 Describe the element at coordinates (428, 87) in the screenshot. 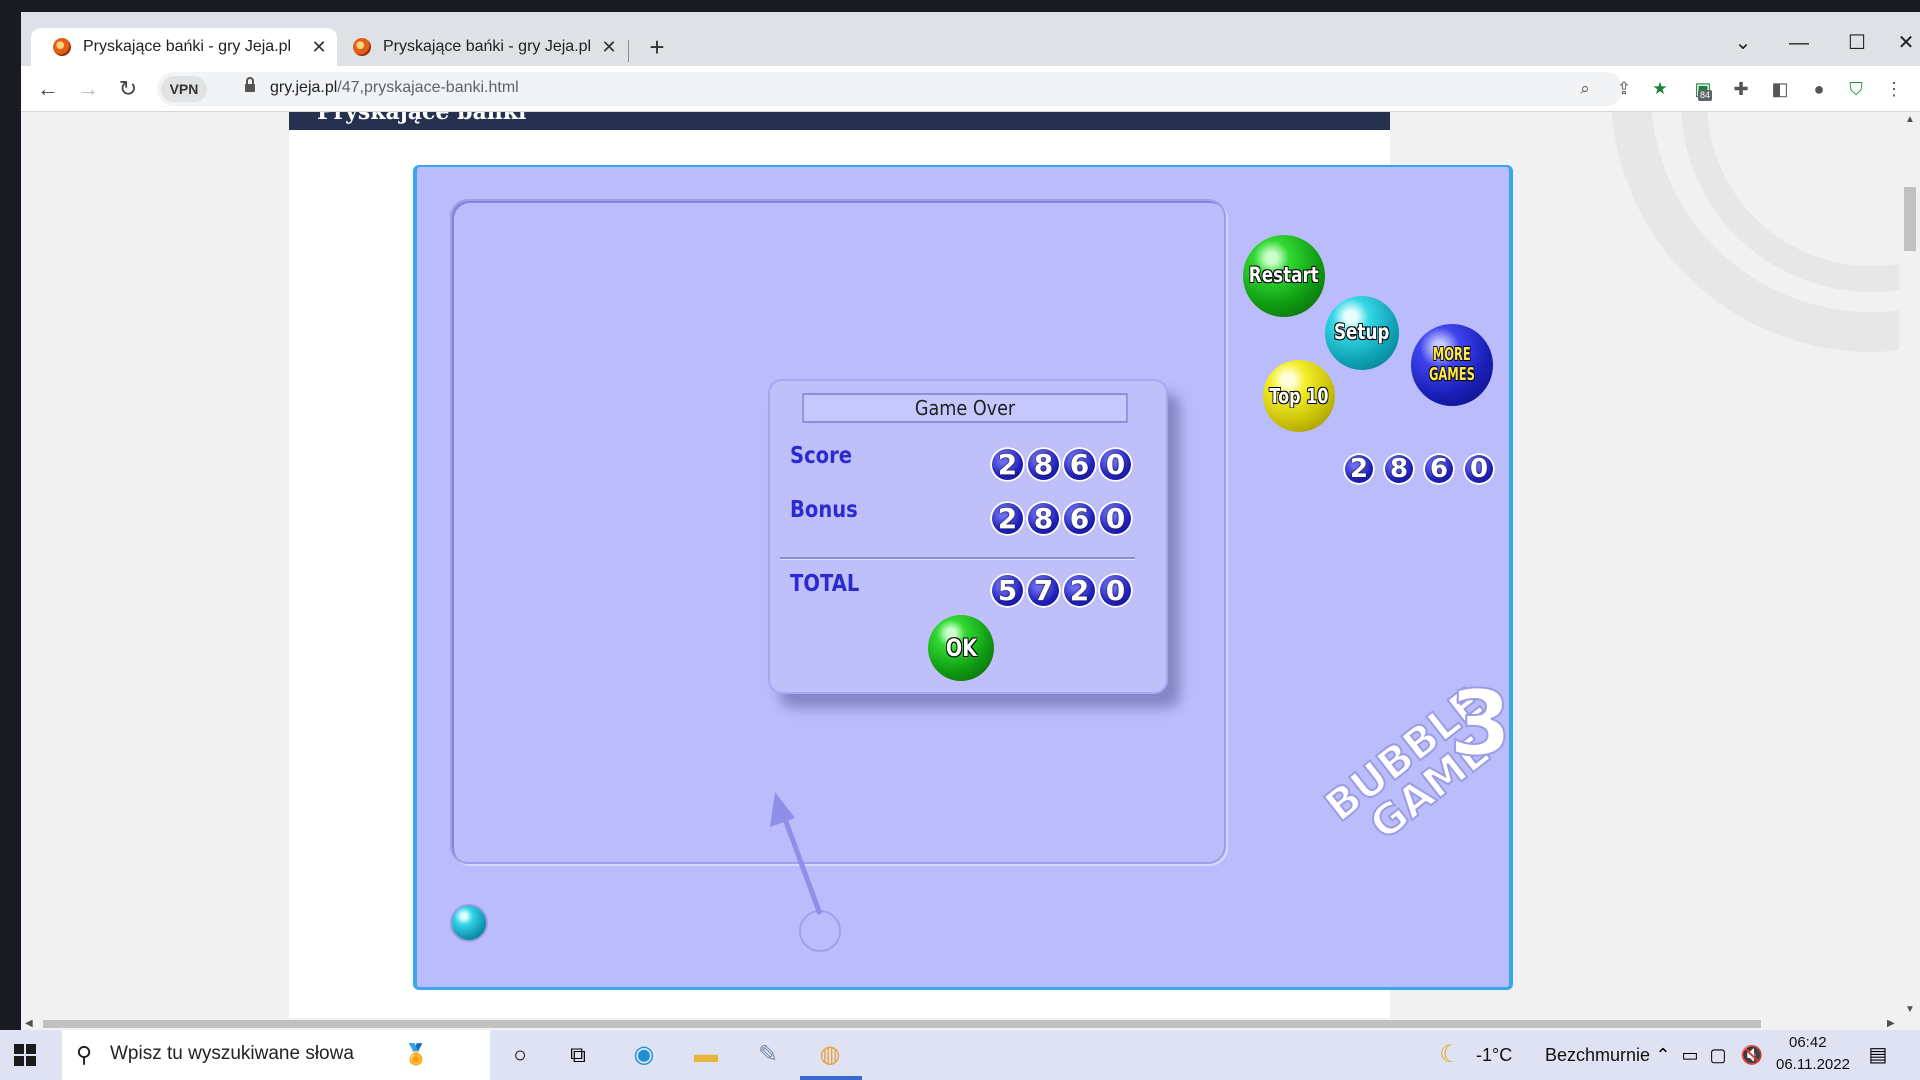

I see `url-path: /47,pryskajace-banki.html` at that location.